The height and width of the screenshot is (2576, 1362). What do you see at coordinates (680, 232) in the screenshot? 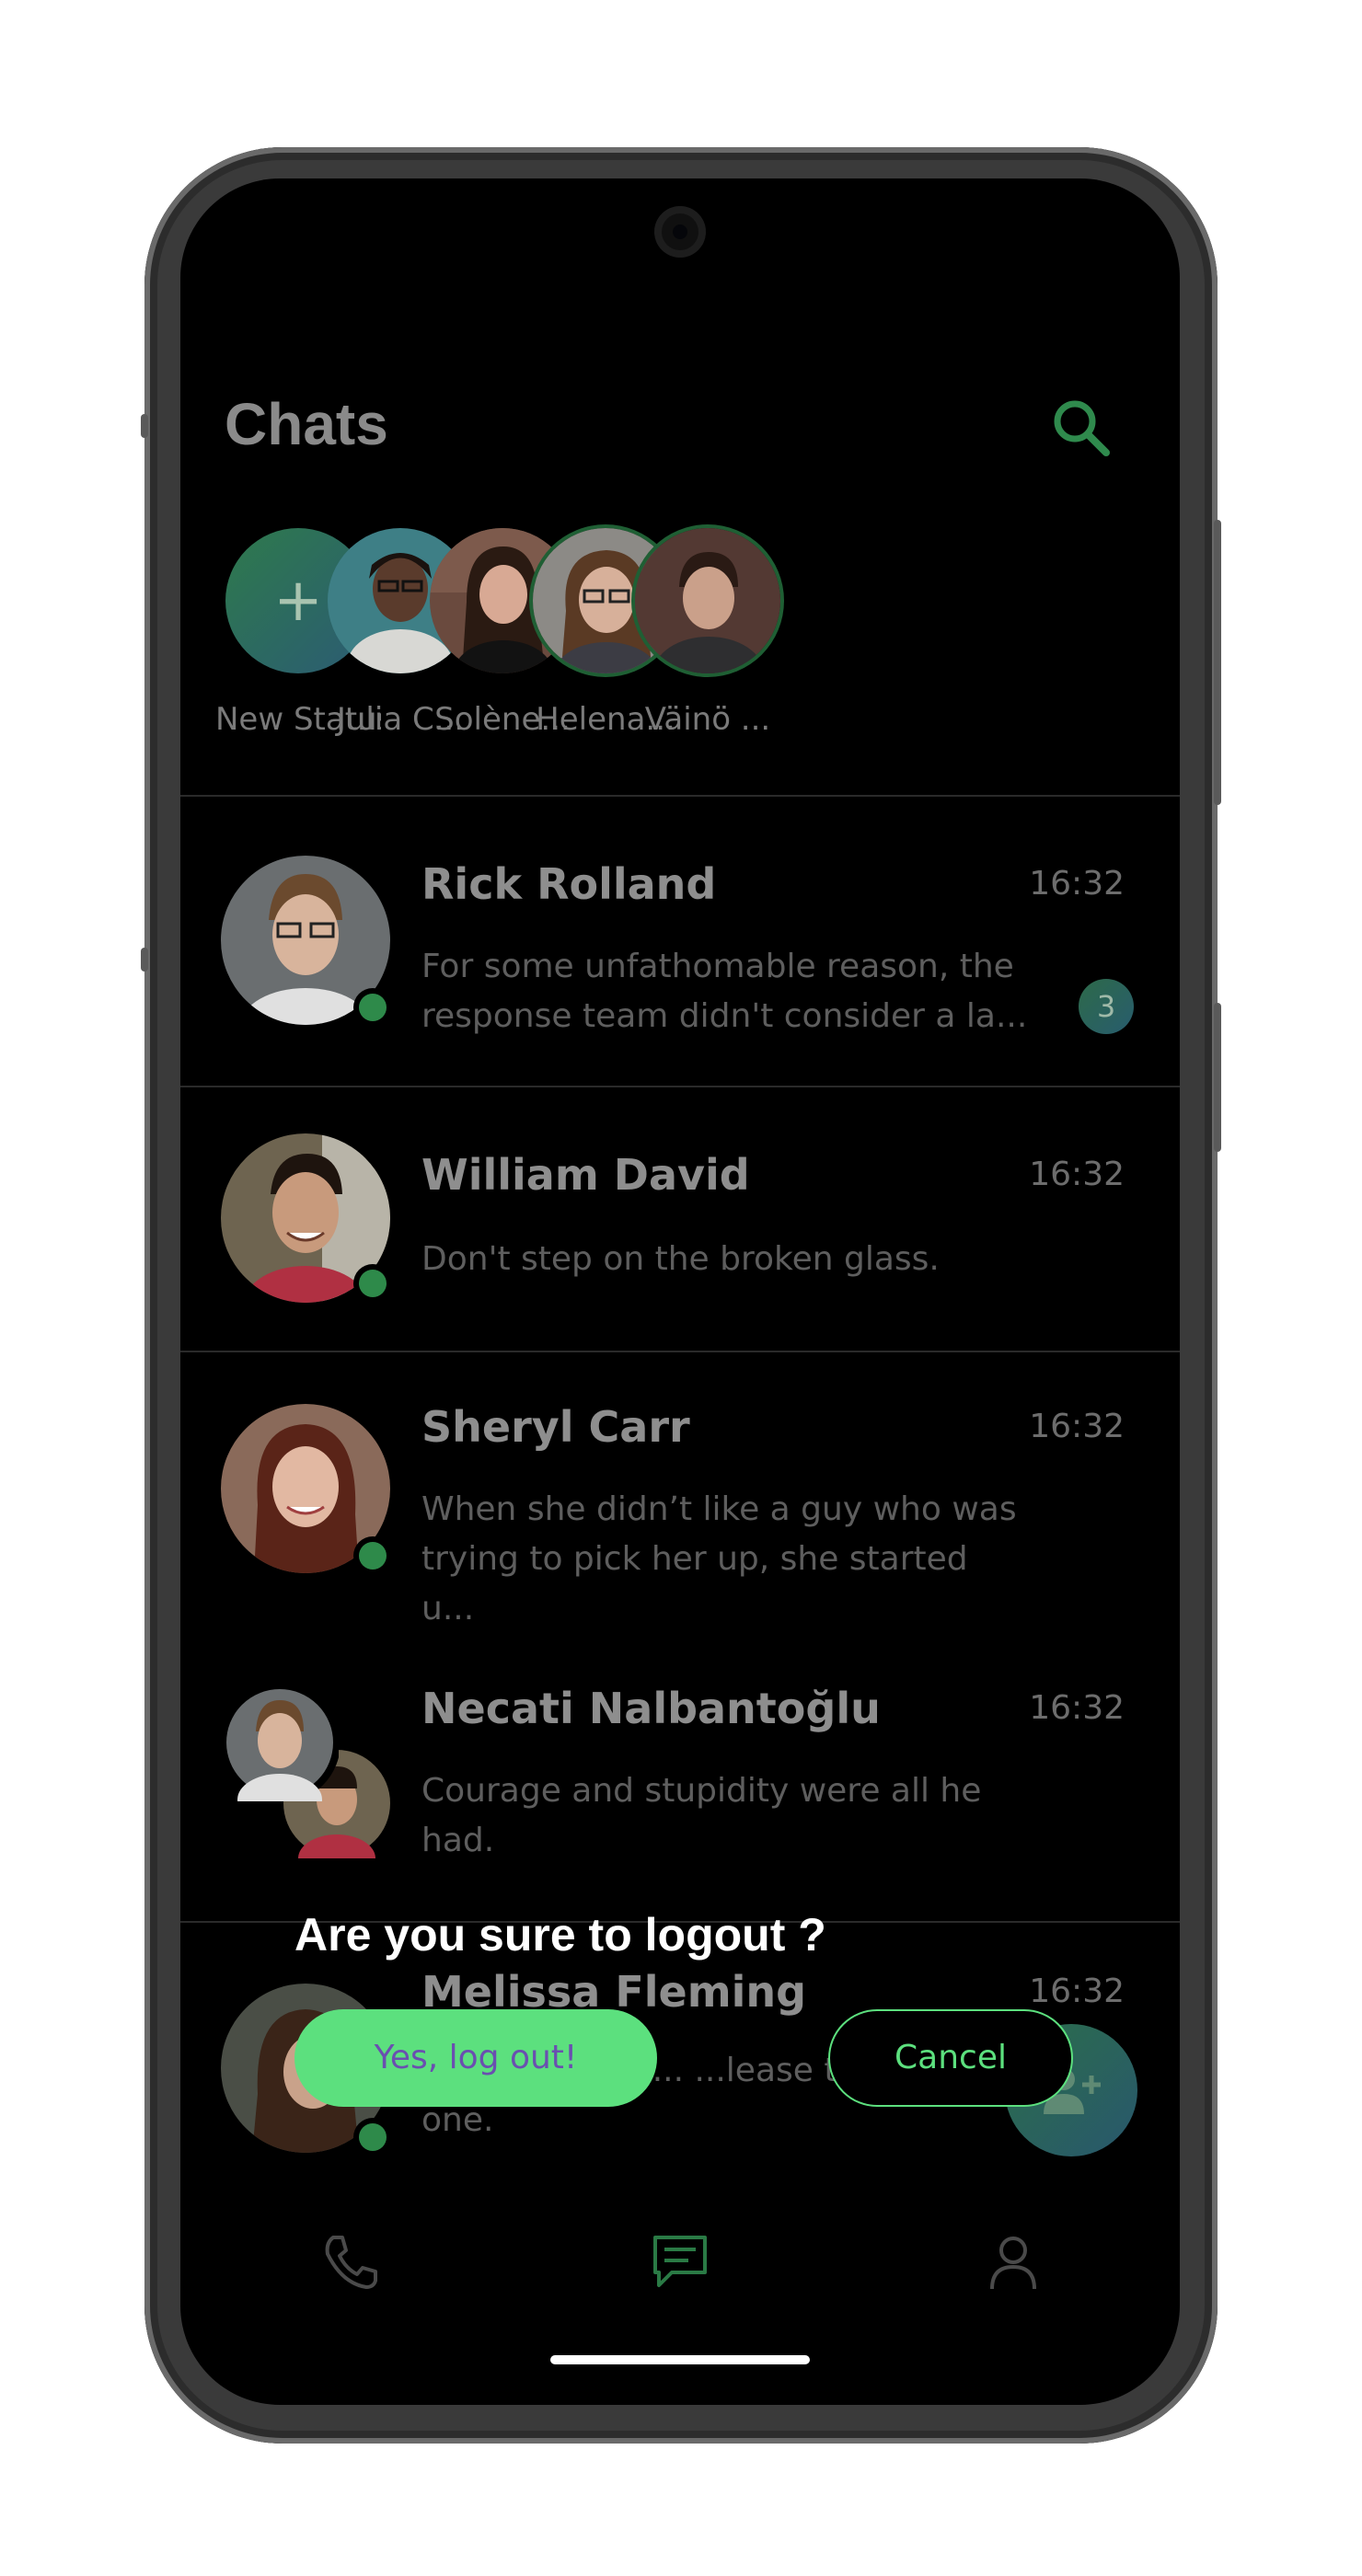
I see `front-camera` at bounding box center [680, 232].